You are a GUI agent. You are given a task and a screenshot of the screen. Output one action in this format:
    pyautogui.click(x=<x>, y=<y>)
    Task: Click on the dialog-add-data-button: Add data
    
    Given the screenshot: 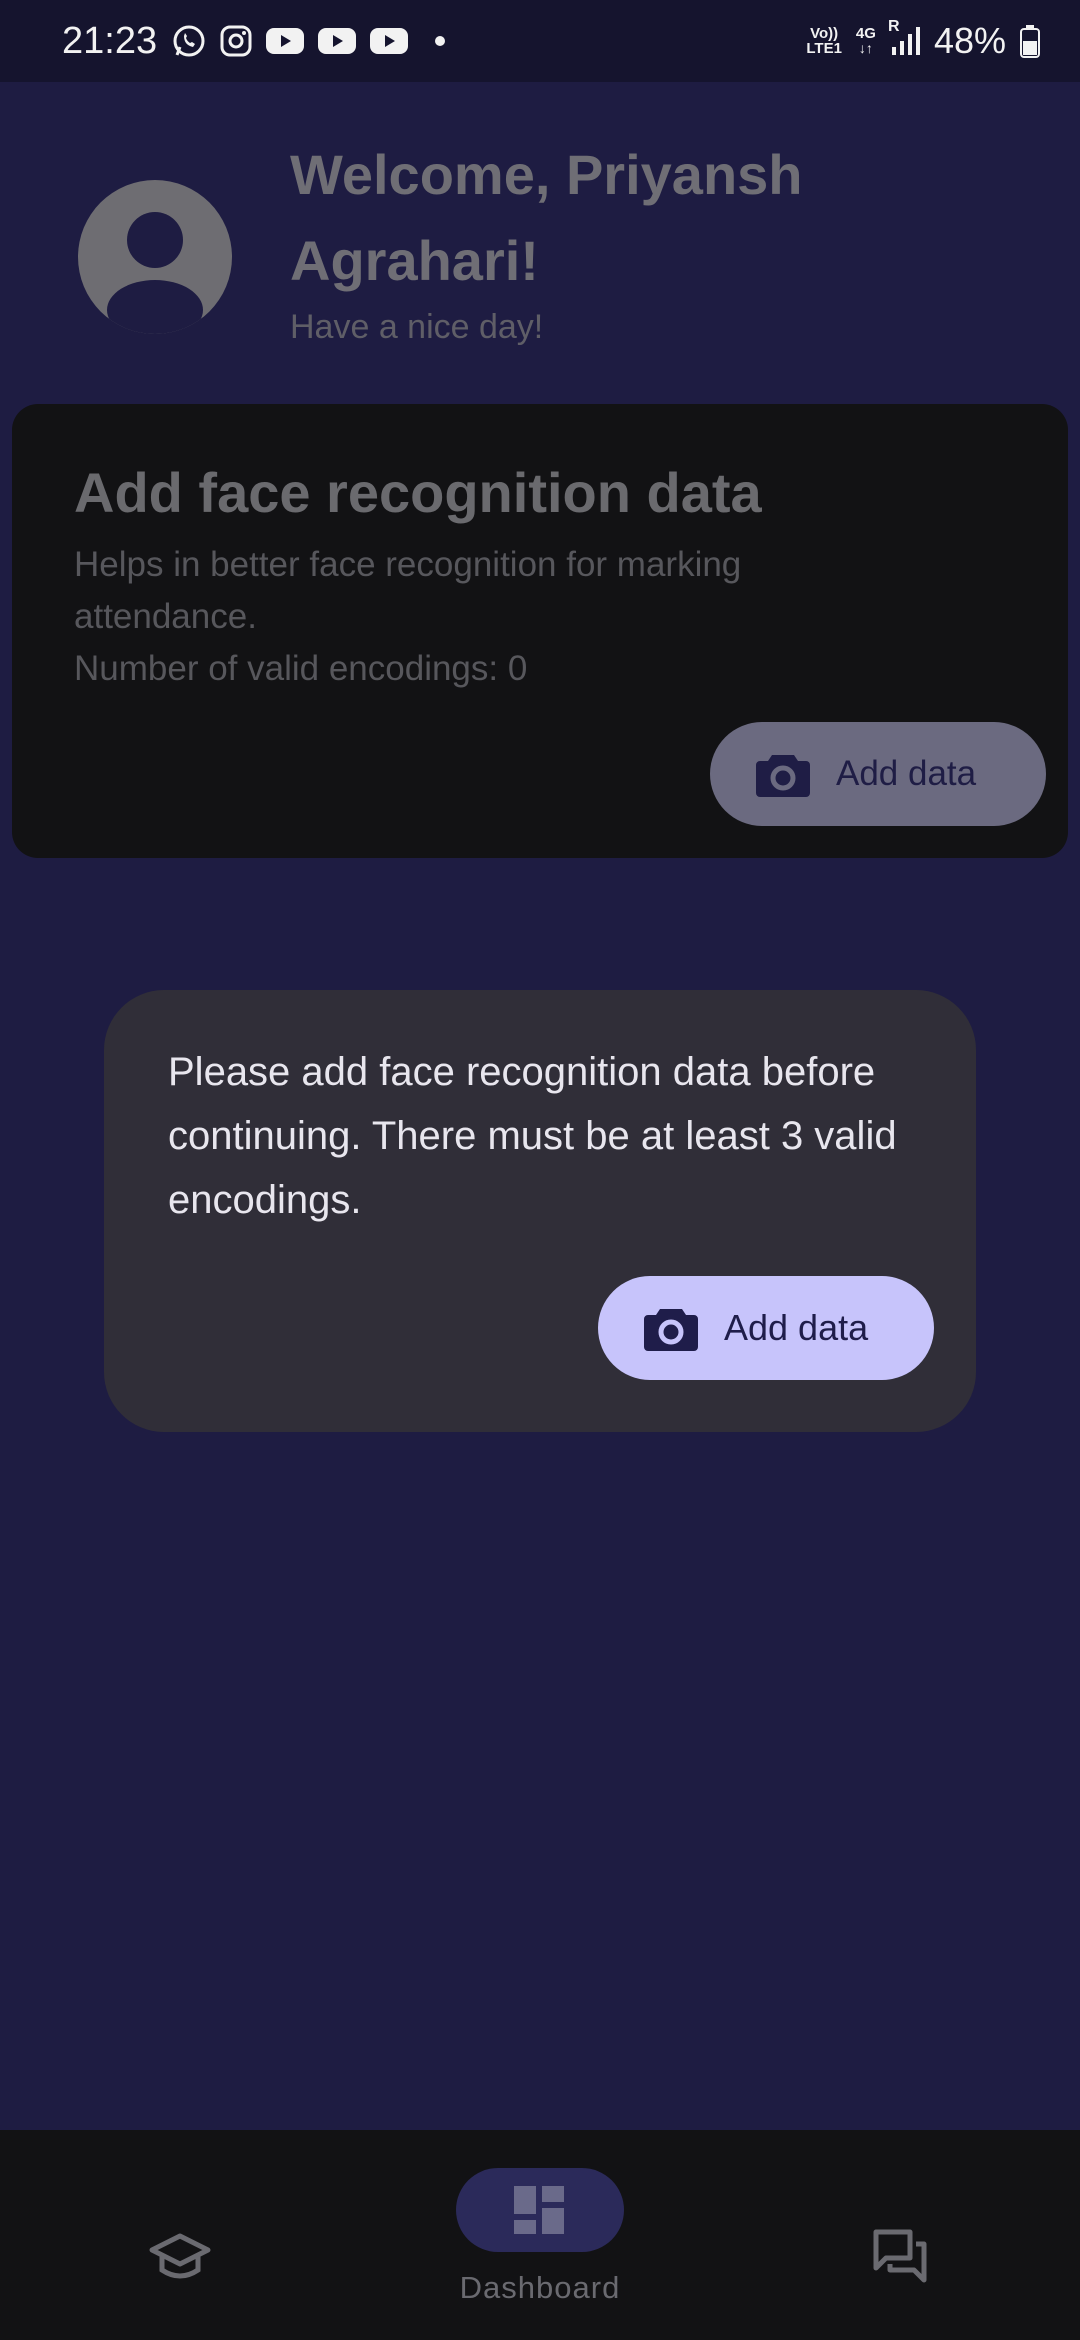 What is the action you would take?
    pyautogui.click(x=766, y=1328)
    